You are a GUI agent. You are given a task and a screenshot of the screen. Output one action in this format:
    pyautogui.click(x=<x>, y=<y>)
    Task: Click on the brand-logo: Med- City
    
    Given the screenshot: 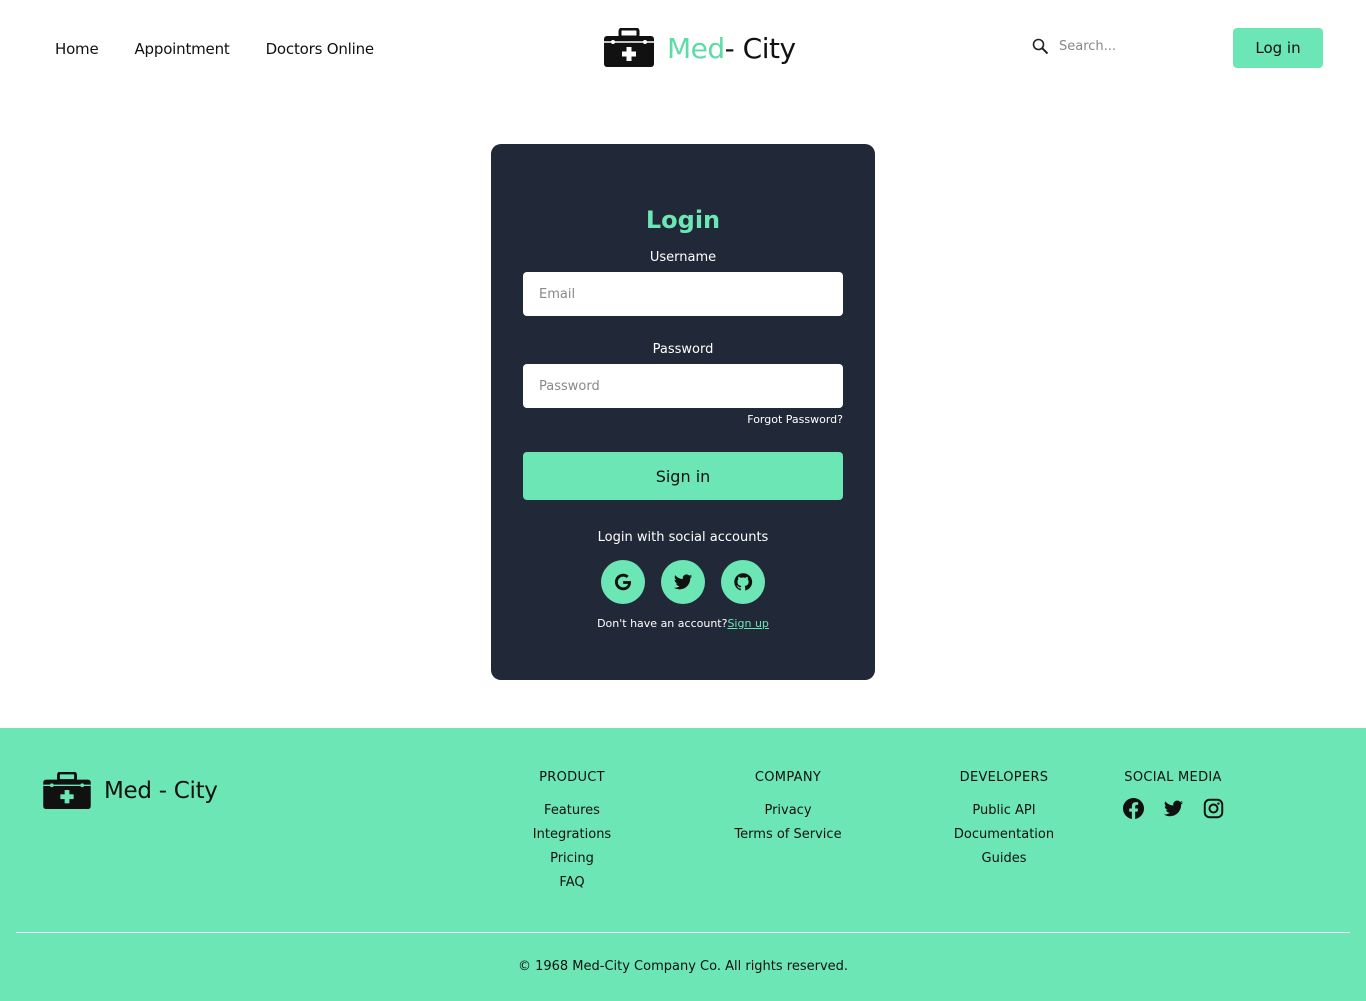 What is the action you would take?
    pyautogui.click(x=699, y=48)
    